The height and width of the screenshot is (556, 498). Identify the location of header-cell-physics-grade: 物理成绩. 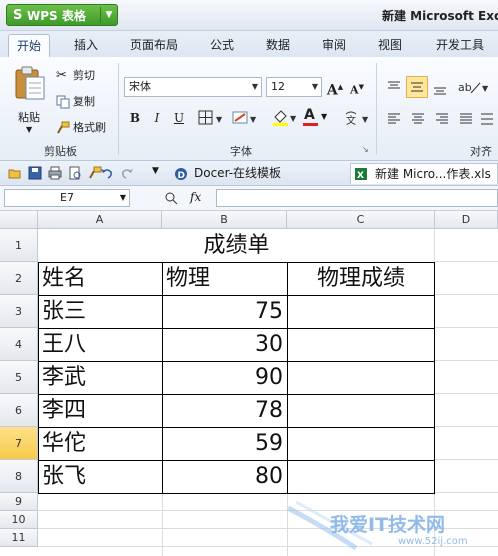
(361, 278).